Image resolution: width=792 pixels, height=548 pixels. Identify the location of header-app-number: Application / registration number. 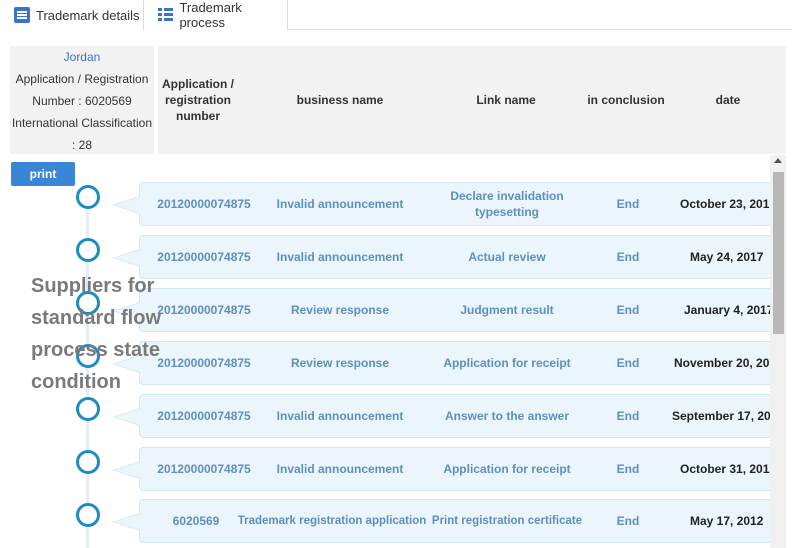
(198, 100).